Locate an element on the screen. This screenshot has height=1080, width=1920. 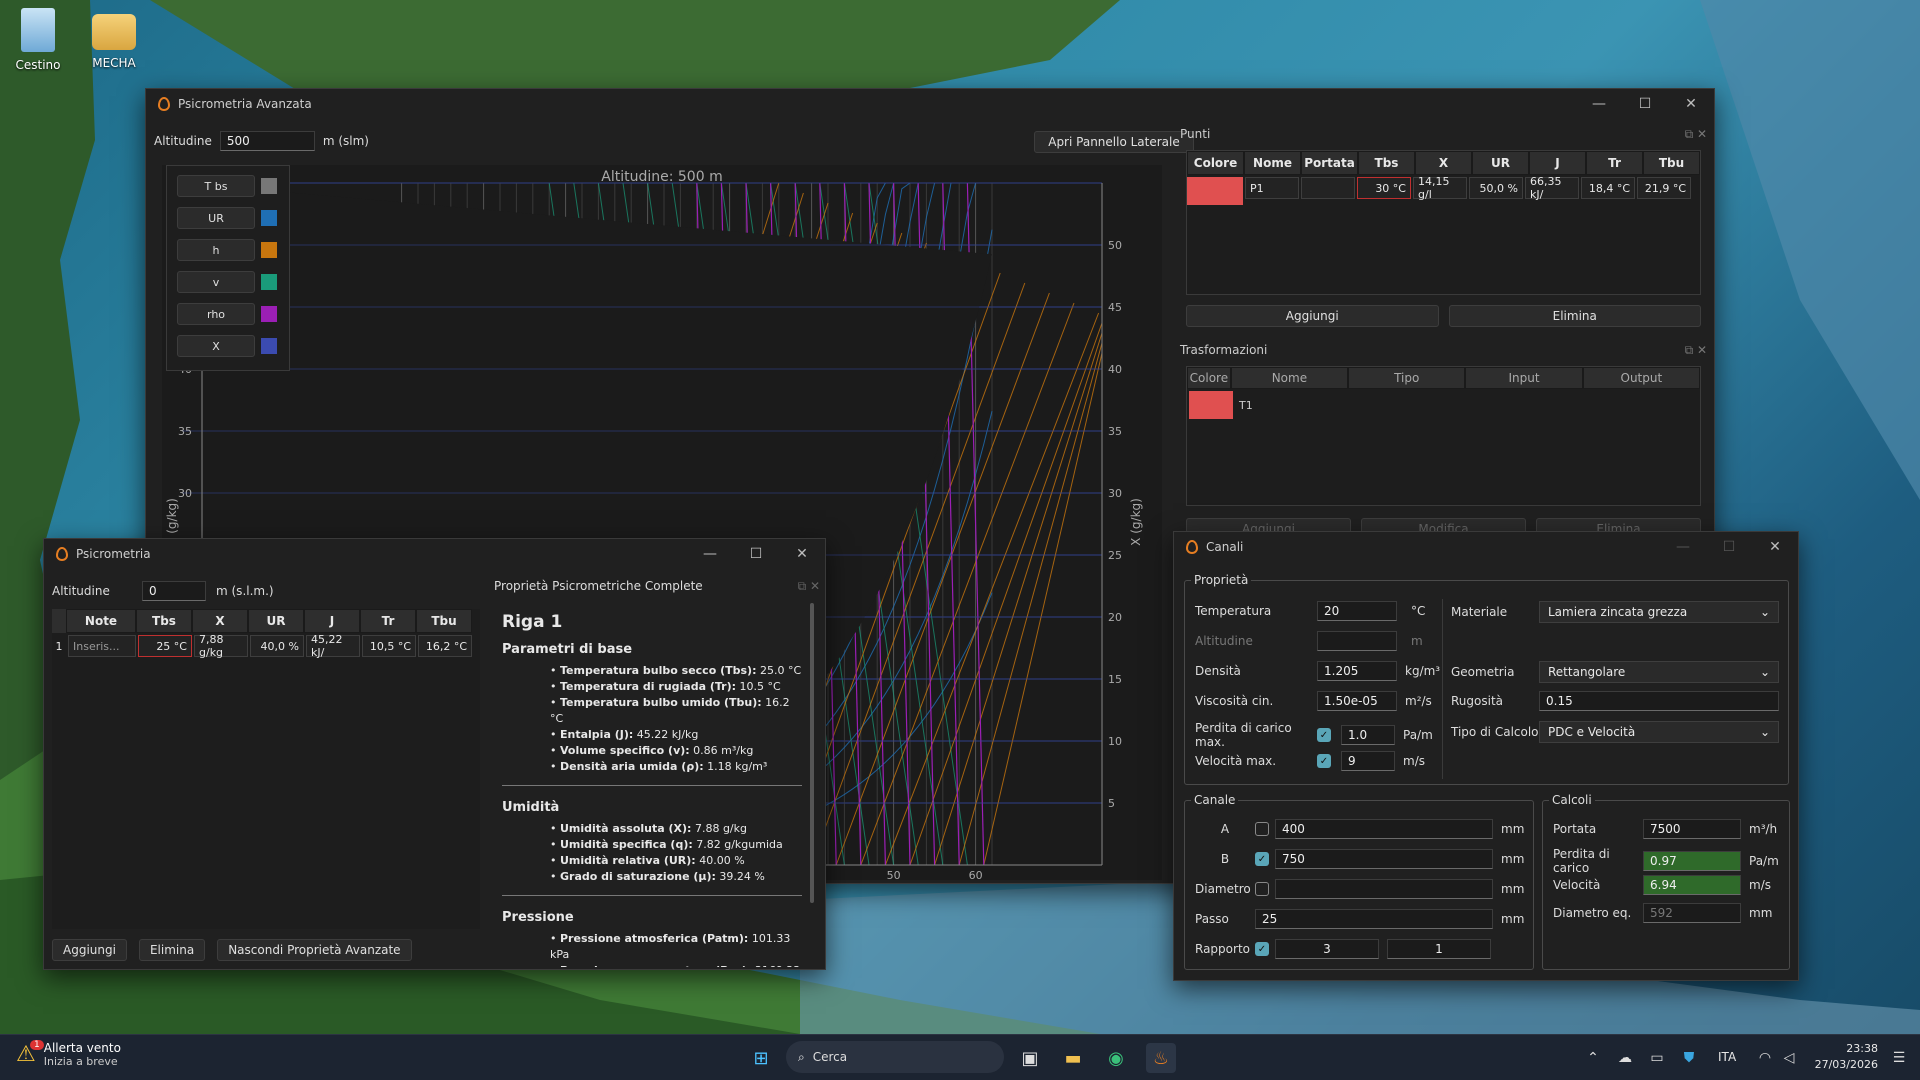
altitude-input: 0 is located at coordinates (174, 591).